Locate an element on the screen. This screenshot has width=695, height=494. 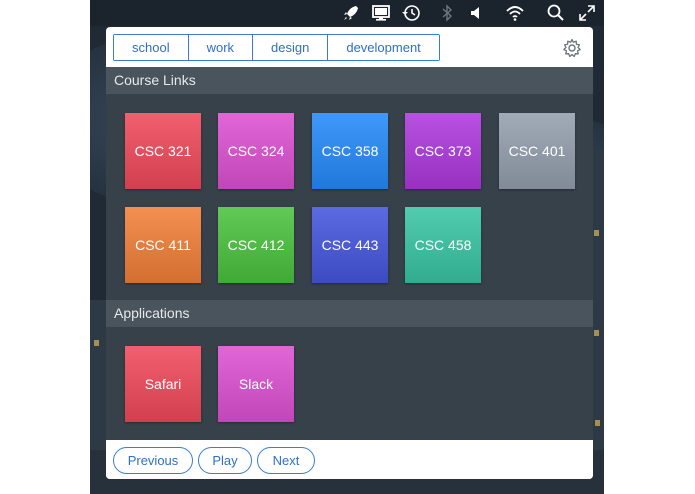
tile-label: CSC 458 is located at coordinates (443, 245).